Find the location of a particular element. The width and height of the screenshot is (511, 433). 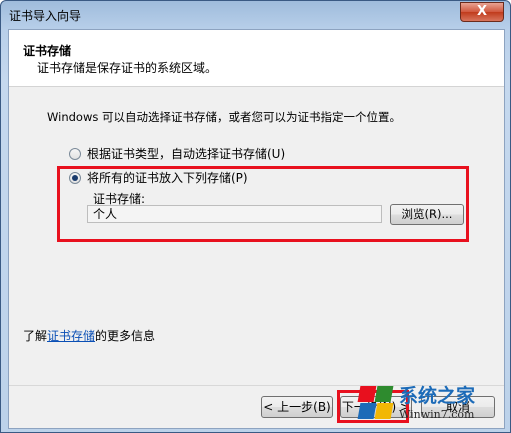

watermark-text: 系统之家 Winwin7.com is located at coordinates (437, 402).